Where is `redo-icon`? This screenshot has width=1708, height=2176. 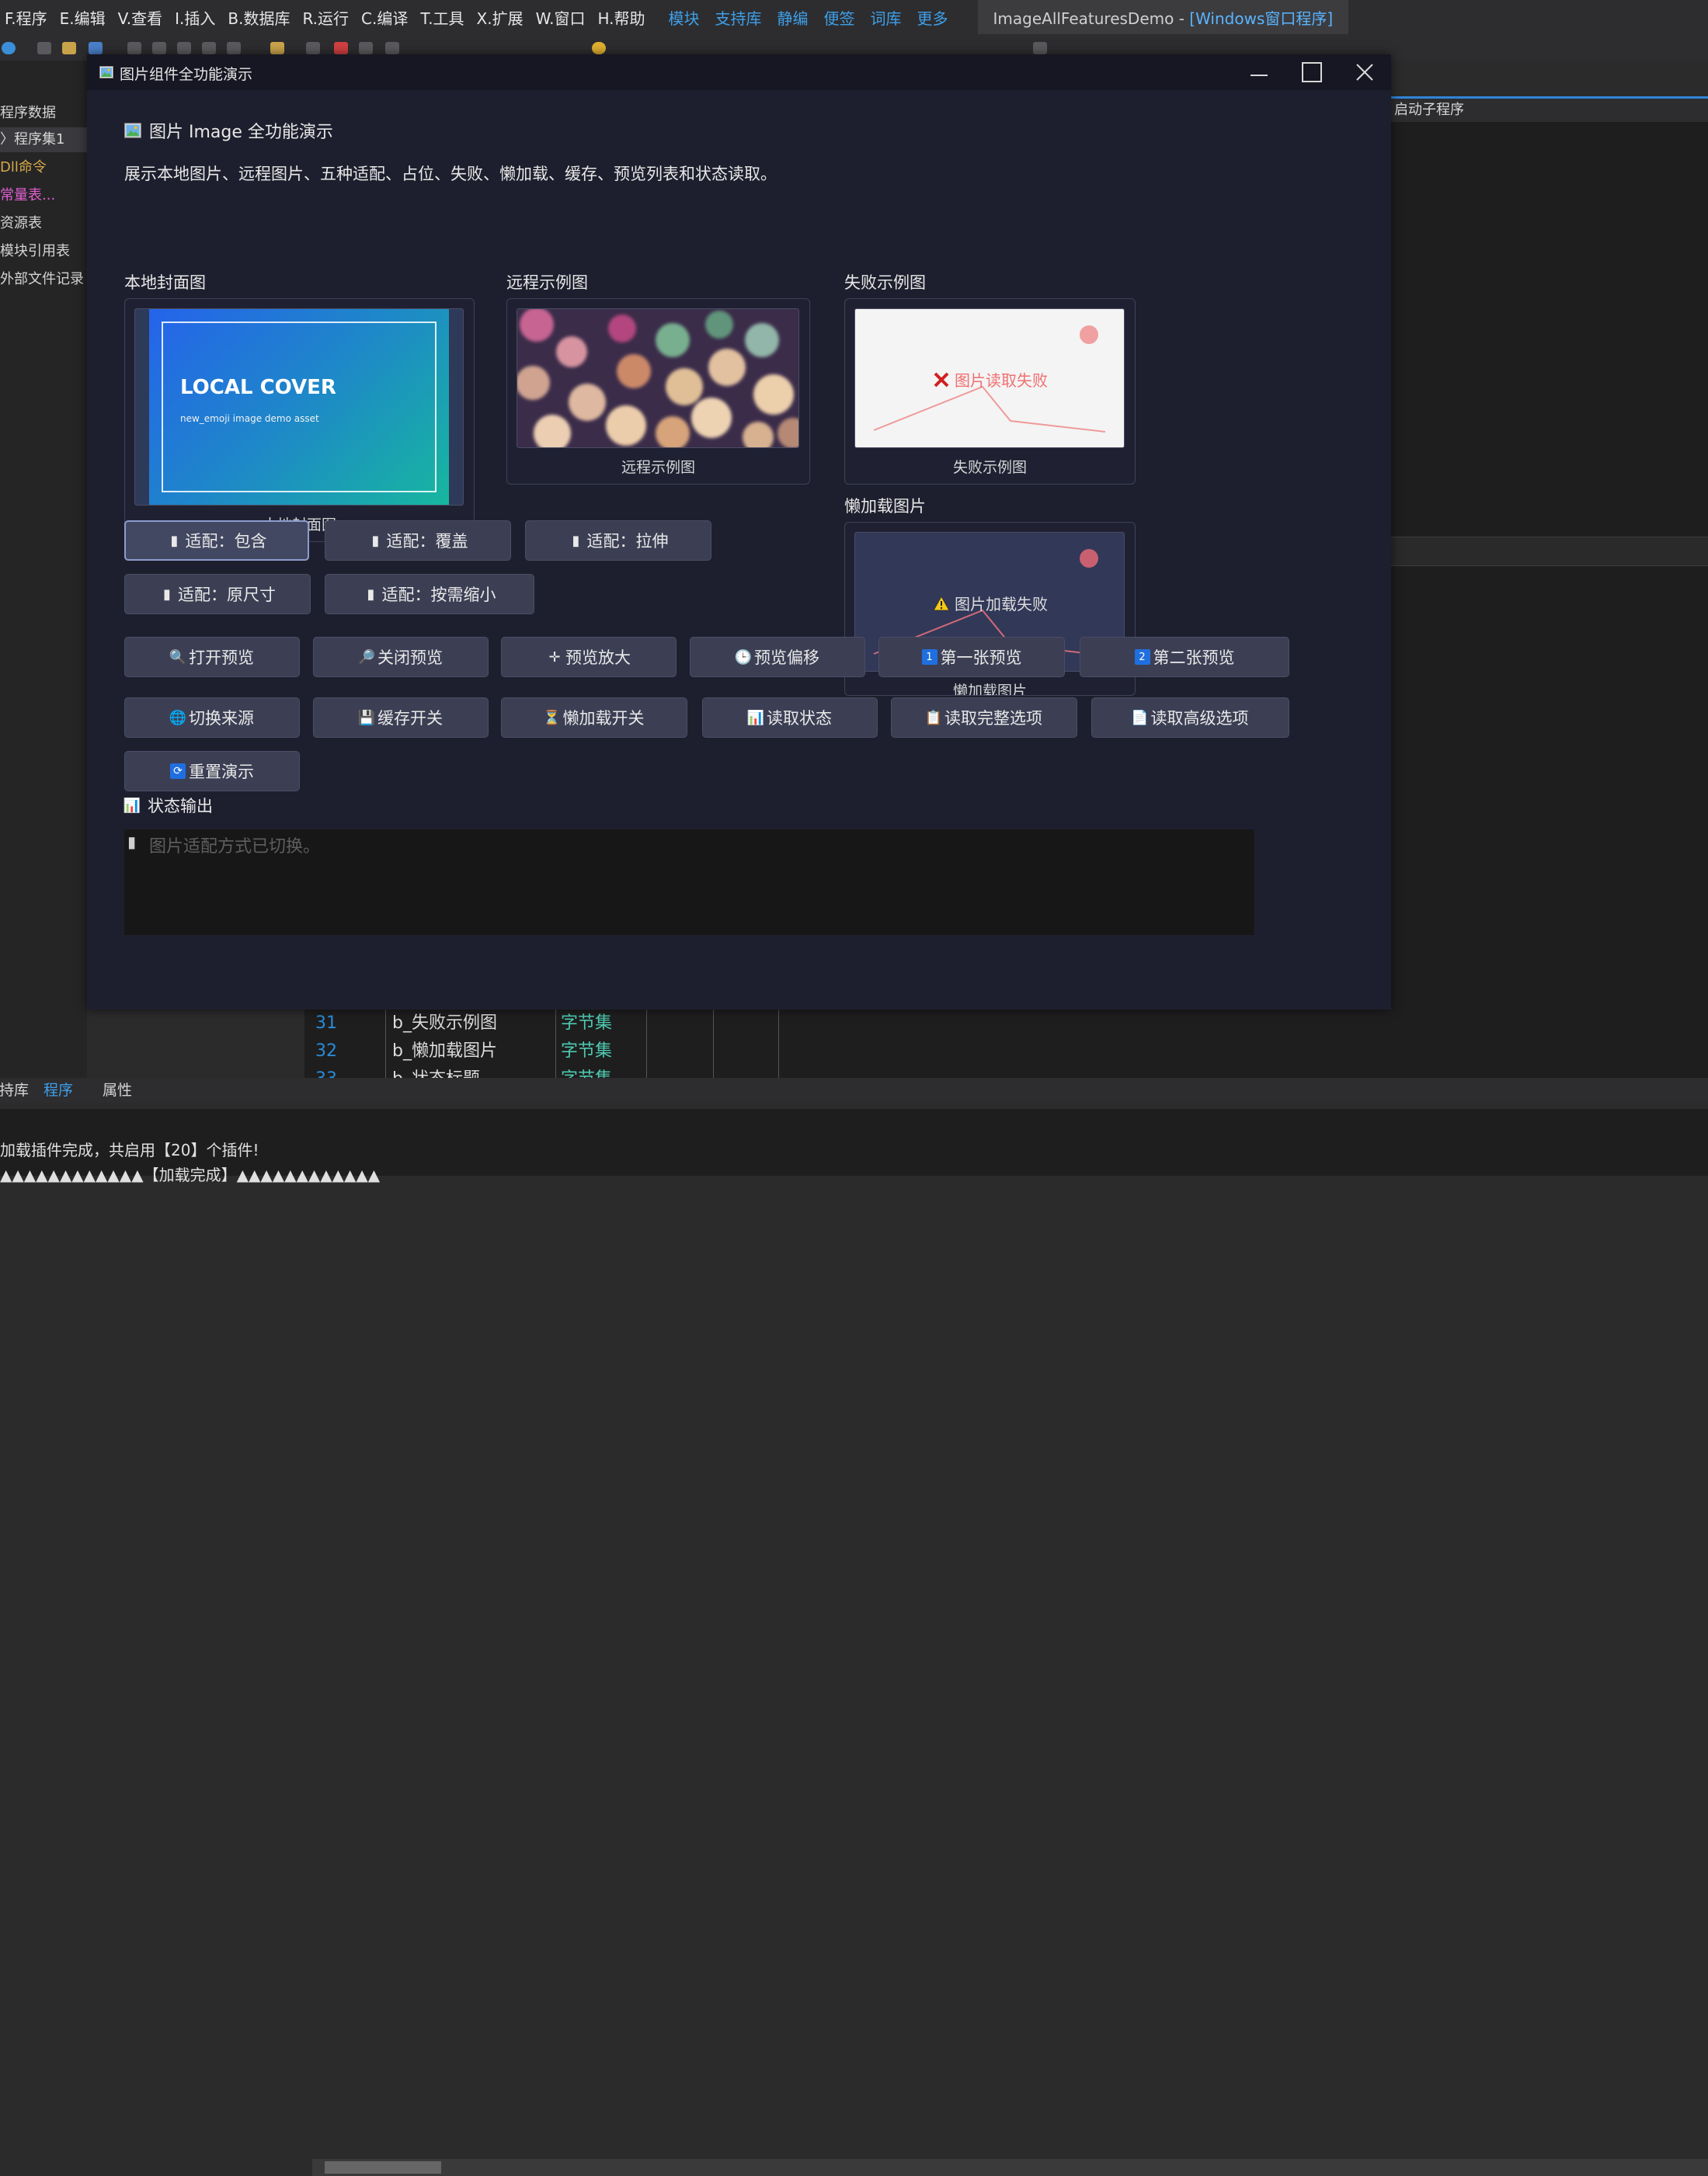 redo-icon is located at coordinates (234, 48).